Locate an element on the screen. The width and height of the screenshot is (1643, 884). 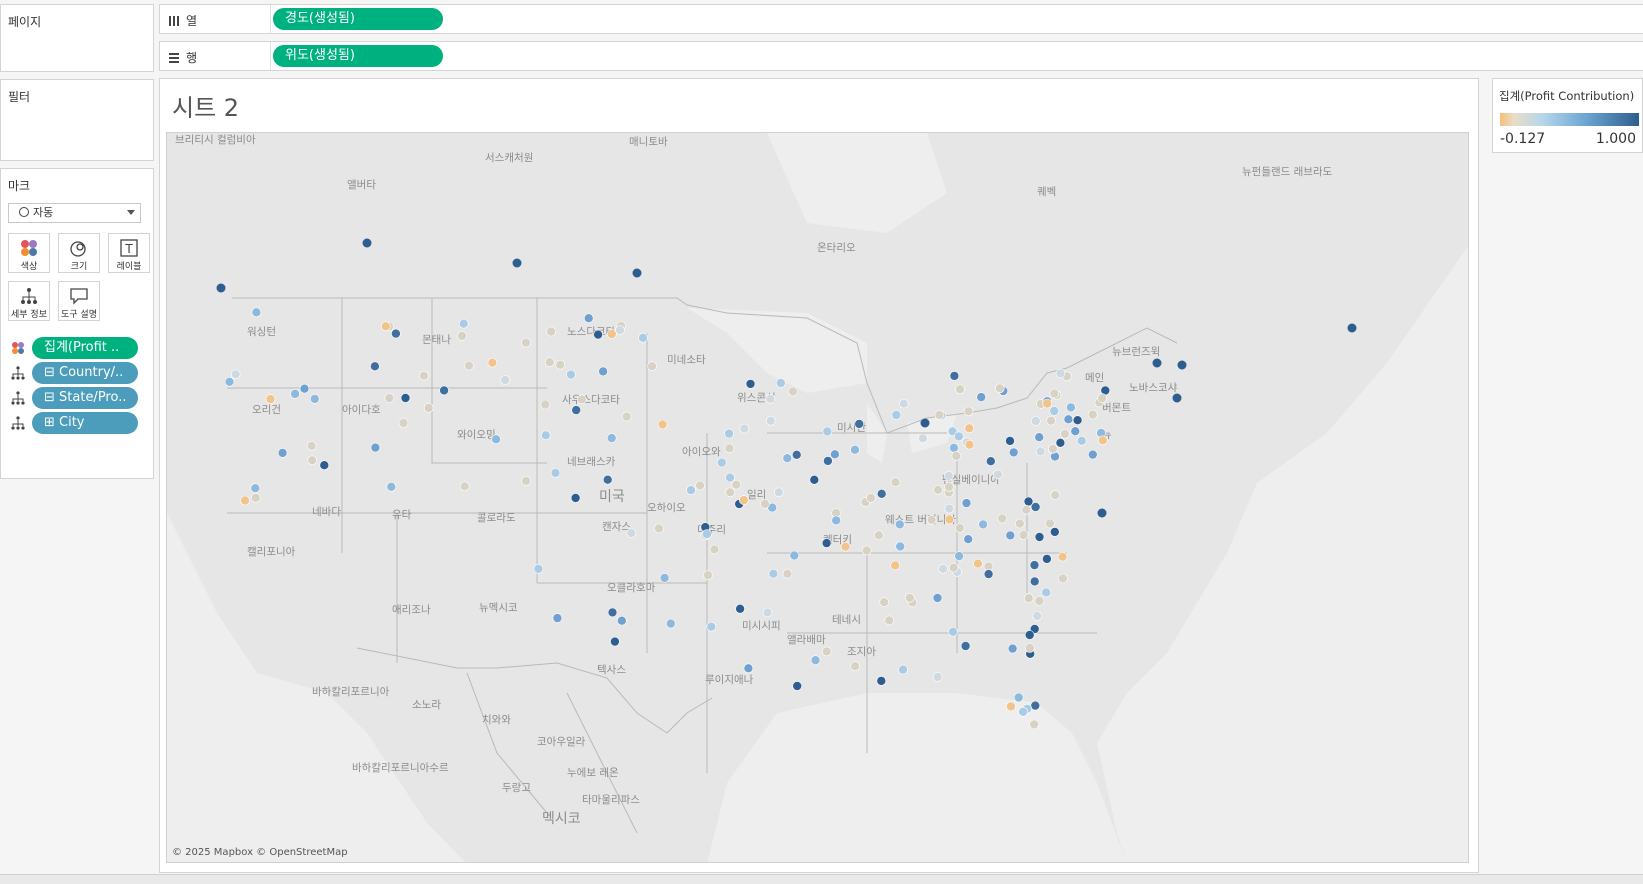
tooltip-card: 도구 설명 is located at coordinates (79, 301).